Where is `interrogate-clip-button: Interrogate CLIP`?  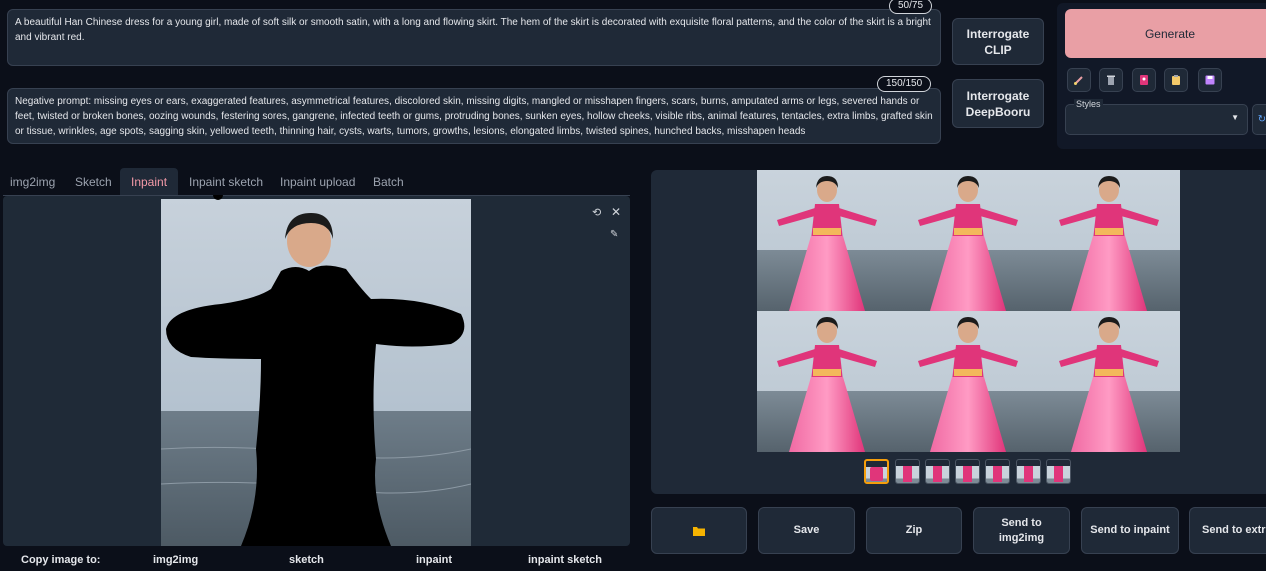 interrogate-clip-button: Interrogate CLIP is located at coordinates (998, 41).